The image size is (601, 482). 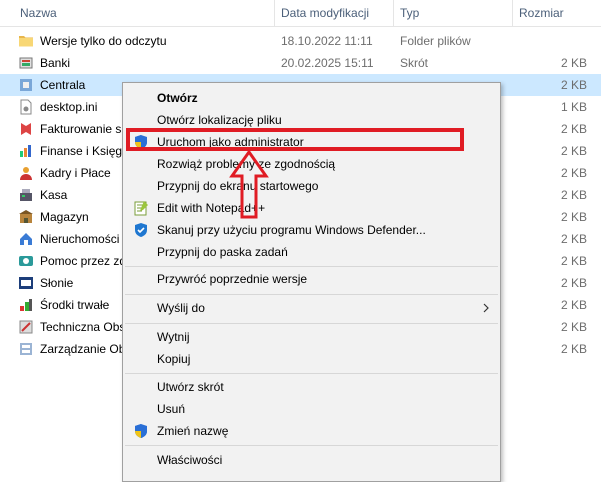 What do you see at coordinates (573, 107) in the screenshot?
I see `file-size: 1 KB` at bounding box center [573, 107].